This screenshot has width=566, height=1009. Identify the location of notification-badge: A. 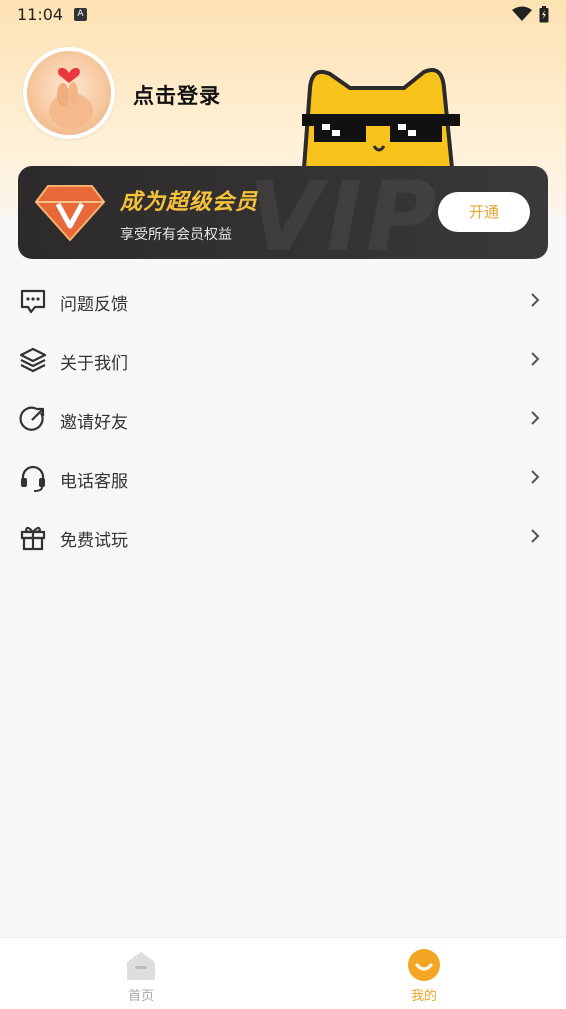
(80, 14).